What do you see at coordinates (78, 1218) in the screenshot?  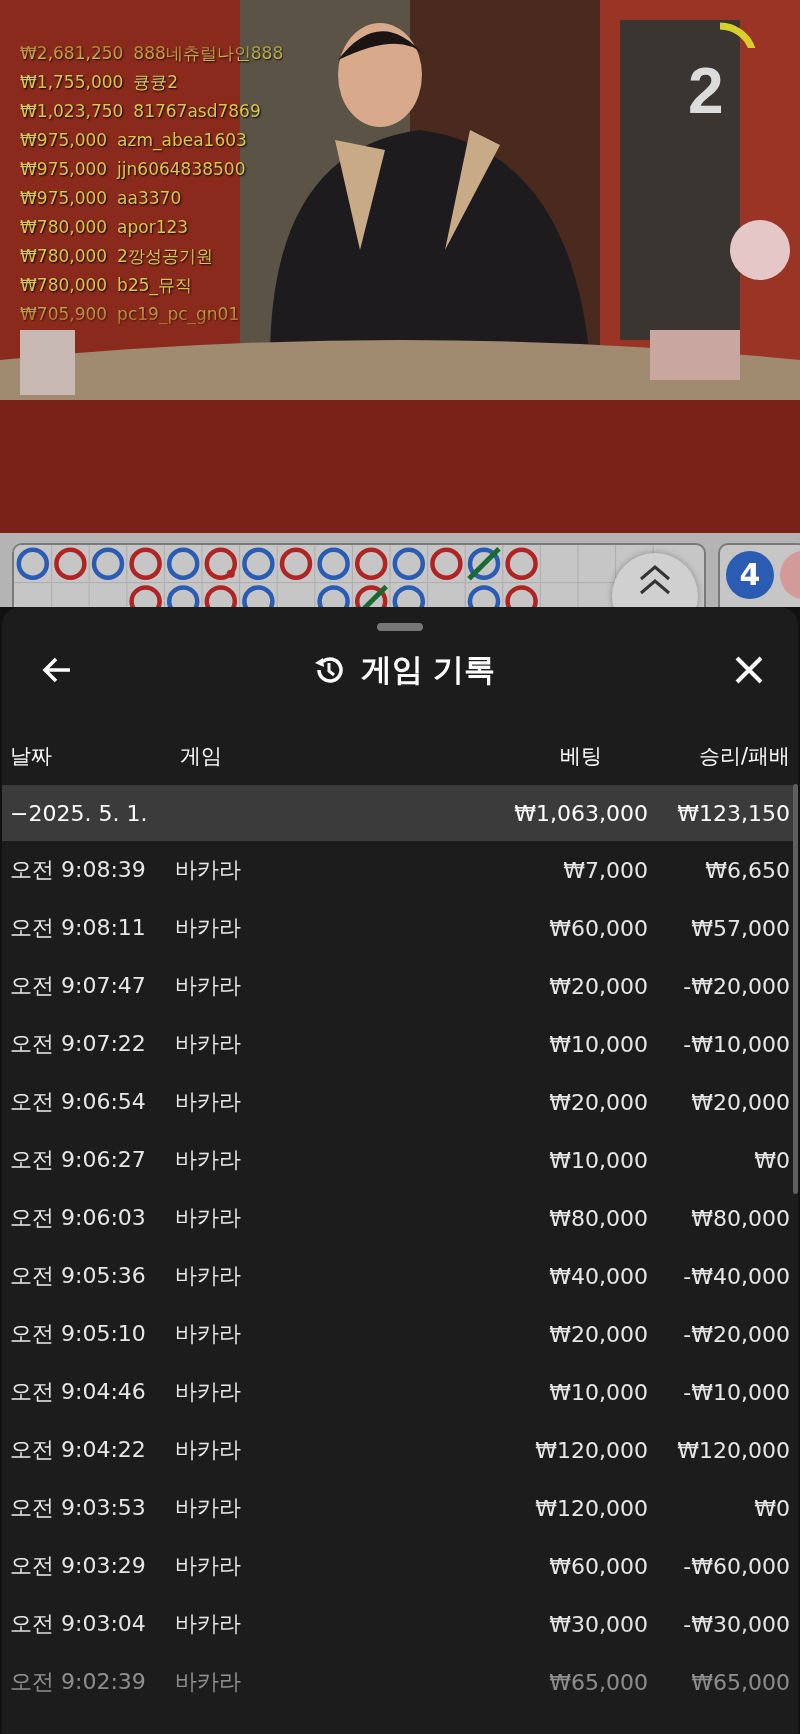 I see `table-cell-text: 오전 9:06:03` at bounding box center [78, 1218].